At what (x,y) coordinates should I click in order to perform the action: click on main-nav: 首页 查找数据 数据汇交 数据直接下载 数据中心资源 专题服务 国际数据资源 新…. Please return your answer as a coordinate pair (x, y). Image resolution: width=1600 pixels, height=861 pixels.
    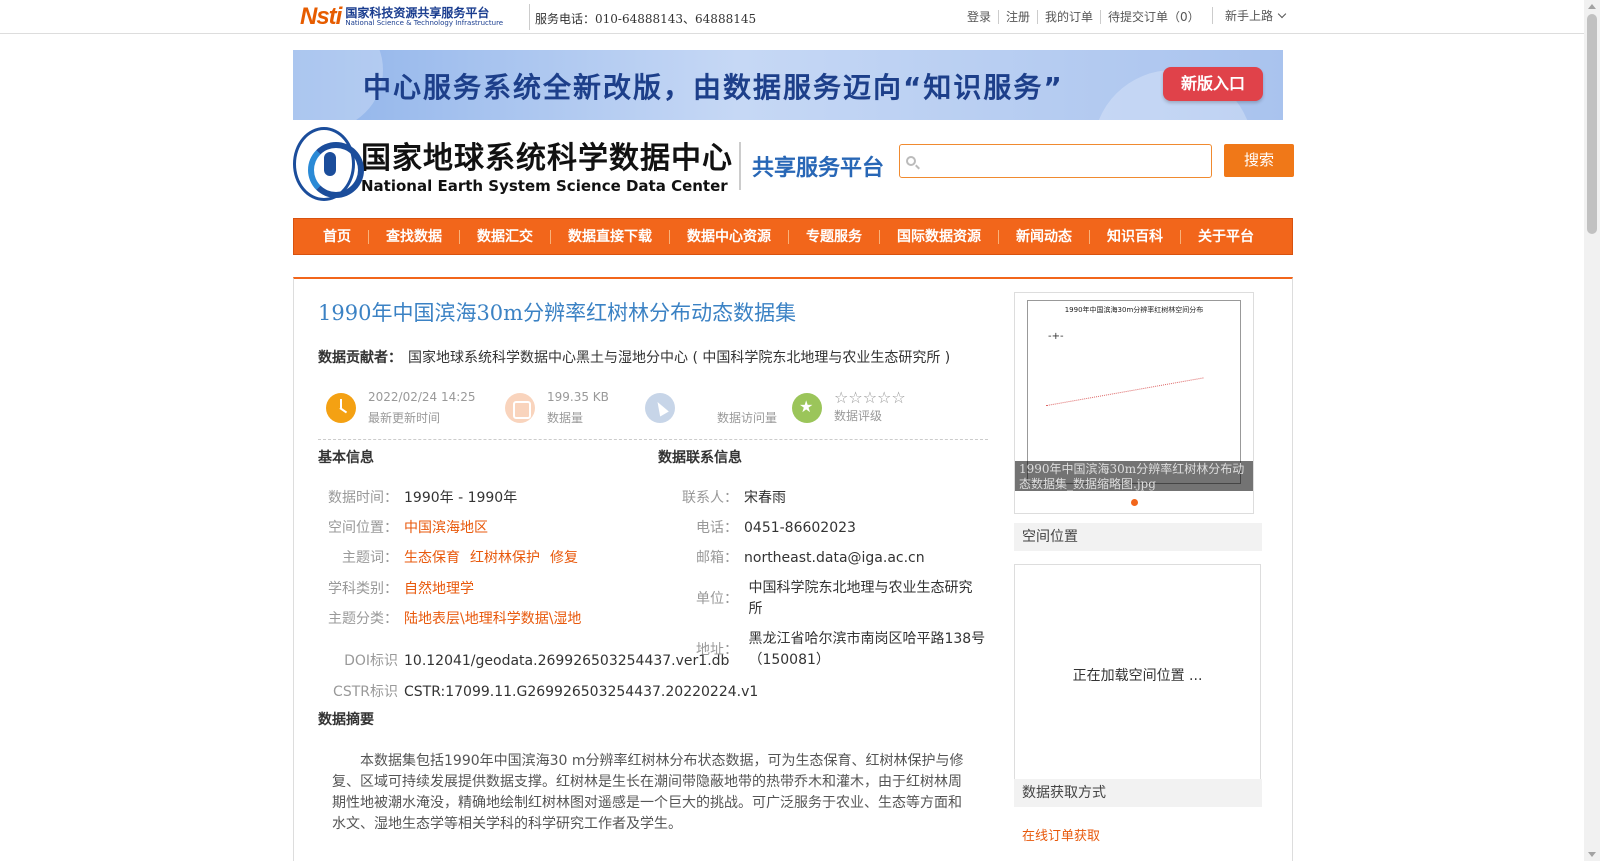
    Looking at the image, I should click on (793, 236).